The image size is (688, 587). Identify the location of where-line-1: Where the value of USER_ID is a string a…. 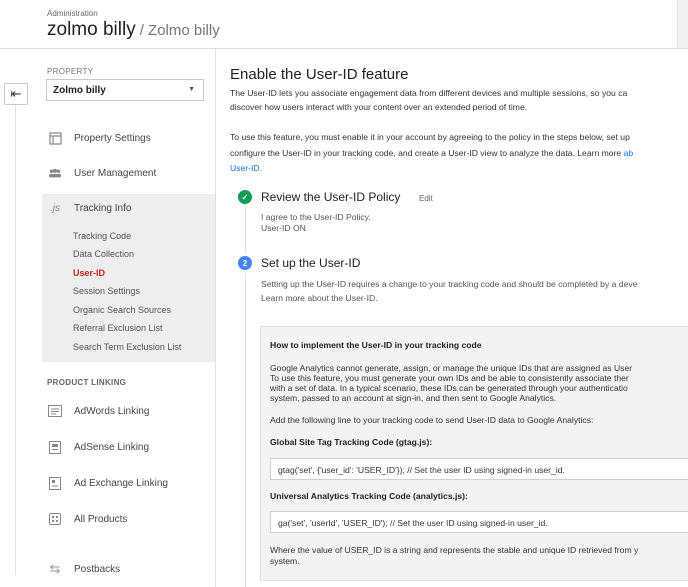
(454, 550).